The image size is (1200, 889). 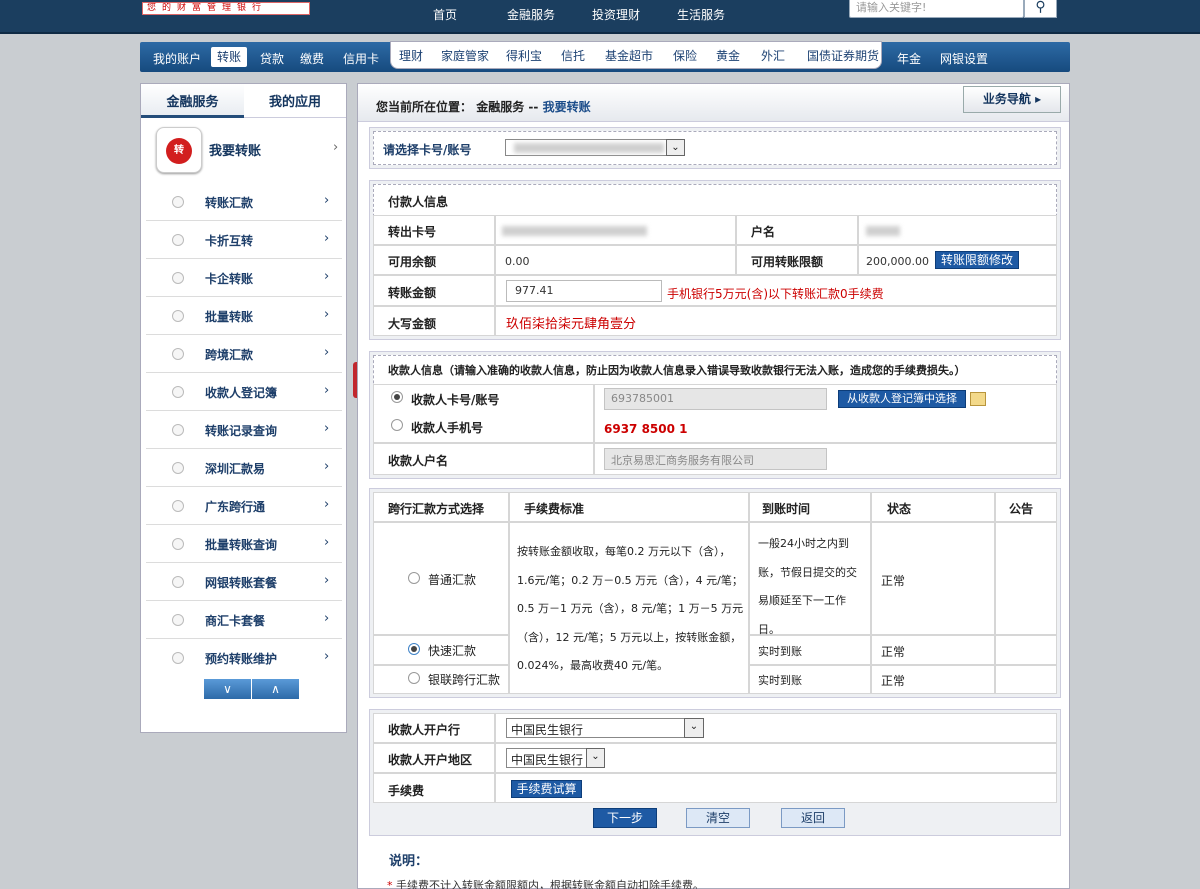 What do you see at coordinates (524, 55) in the screenshot?
I see `menu-delibao: 得利宝` at bounding box center [524, 55].